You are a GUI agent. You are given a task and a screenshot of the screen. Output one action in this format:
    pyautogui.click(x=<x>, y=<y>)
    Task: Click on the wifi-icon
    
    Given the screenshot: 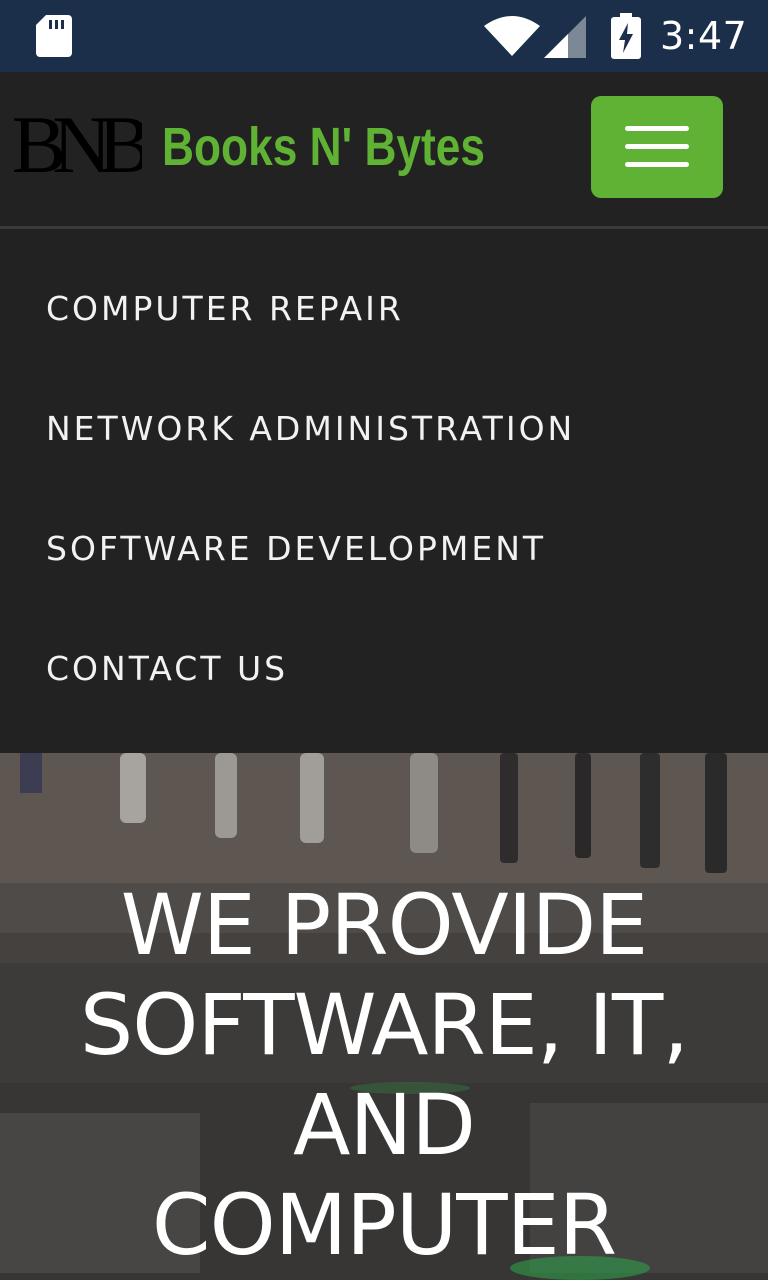 What is the action you would take?
    pyautogui.click(x=512, y=38)
    